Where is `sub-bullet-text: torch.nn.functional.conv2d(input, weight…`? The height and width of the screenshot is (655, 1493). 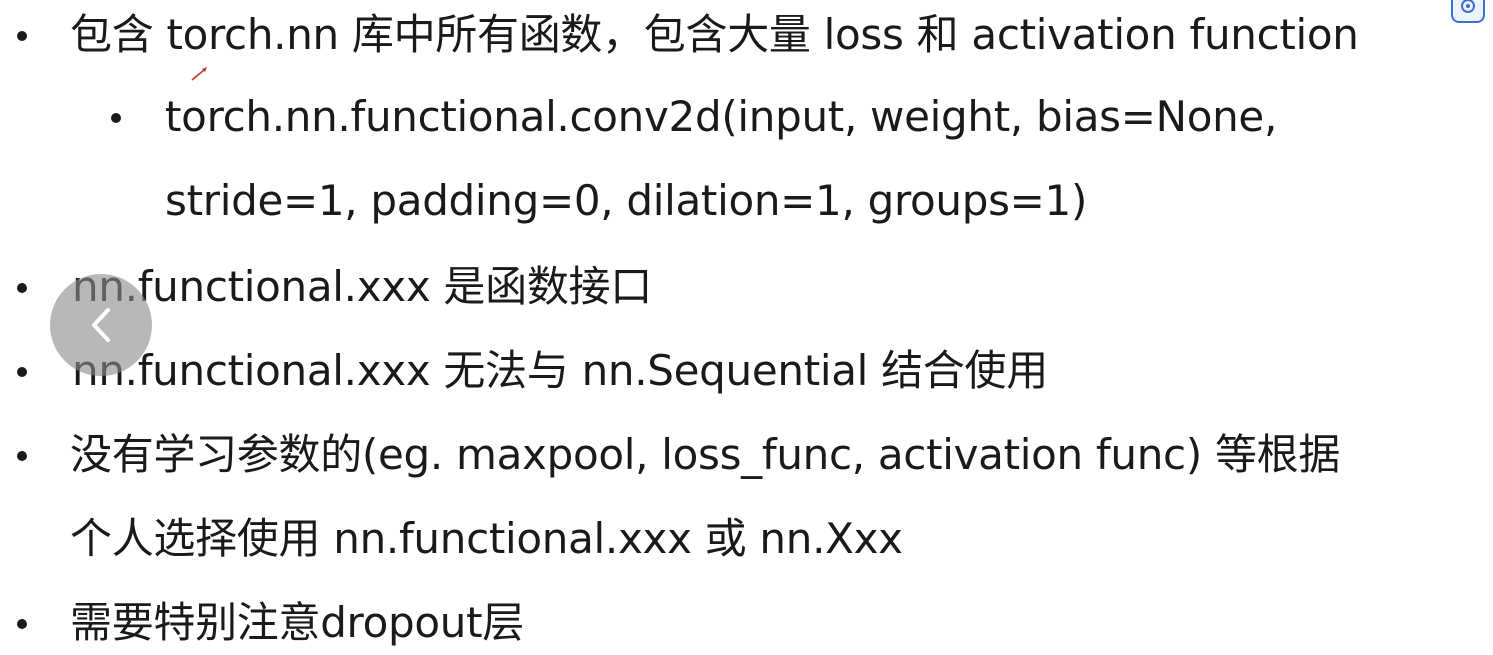
sub-bullet-text: torch.nn.functional.conv2d(input, weight… is located at coordinates (721, 116).